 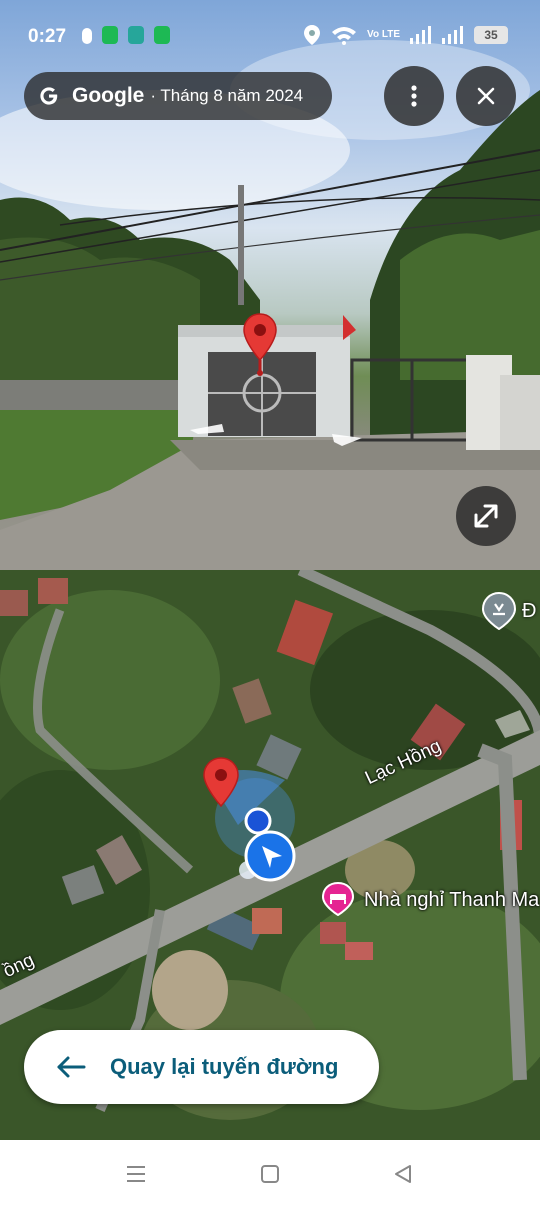 I want to click on more-options-button, so click(x=414, y=96).